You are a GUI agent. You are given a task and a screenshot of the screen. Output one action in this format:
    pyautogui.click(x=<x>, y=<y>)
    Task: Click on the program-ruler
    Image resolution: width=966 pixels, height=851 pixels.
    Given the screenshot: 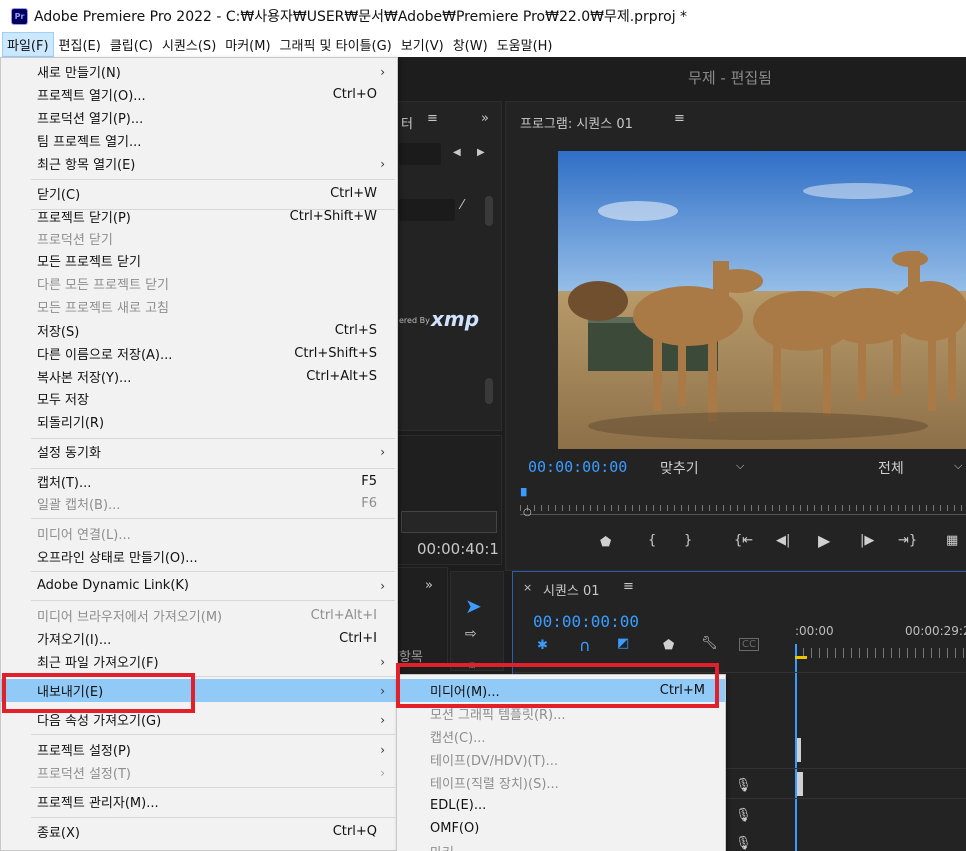 What is the action you would take?
    pyautogui.click(x=743, y=505)
    